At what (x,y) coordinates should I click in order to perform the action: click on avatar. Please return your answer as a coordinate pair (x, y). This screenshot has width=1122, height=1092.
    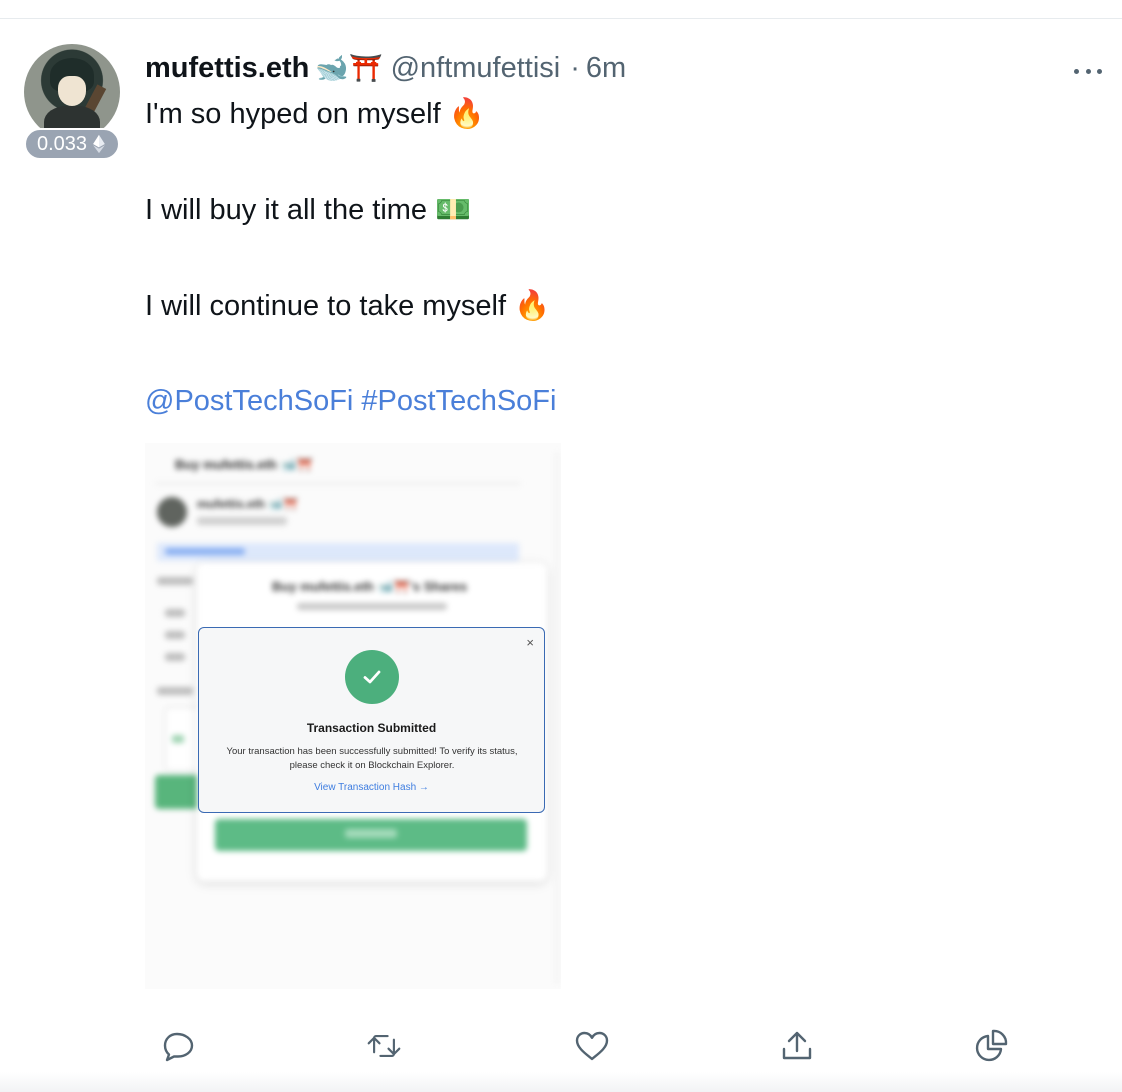
    Looking at the image, I should click on (72, 92).